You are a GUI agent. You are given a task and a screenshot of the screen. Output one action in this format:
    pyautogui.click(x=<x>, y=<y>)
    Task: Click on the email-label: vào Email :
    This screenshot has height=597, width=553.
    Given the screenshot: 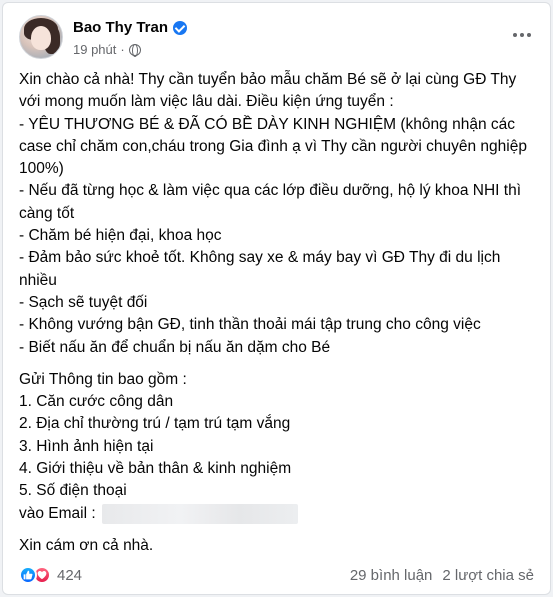 What is the action you would take?
    pyautogui.click(x=57, y=513)
    